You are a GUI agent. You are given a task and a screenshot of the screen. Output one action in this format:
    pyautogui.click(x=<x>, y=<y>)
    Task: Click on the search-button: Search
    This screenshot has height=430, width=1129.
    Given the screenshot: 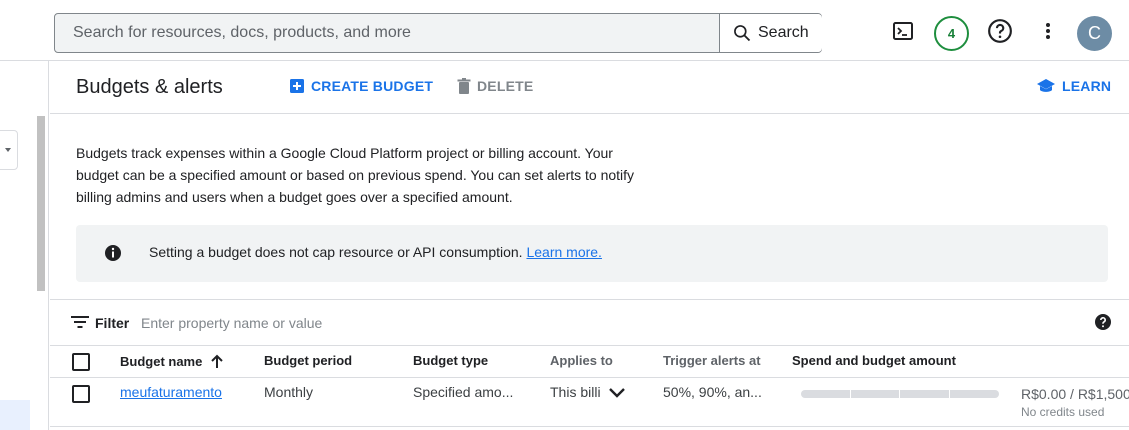 What is the action you would take?
    pyautogui.click(x=770, y=33)
    